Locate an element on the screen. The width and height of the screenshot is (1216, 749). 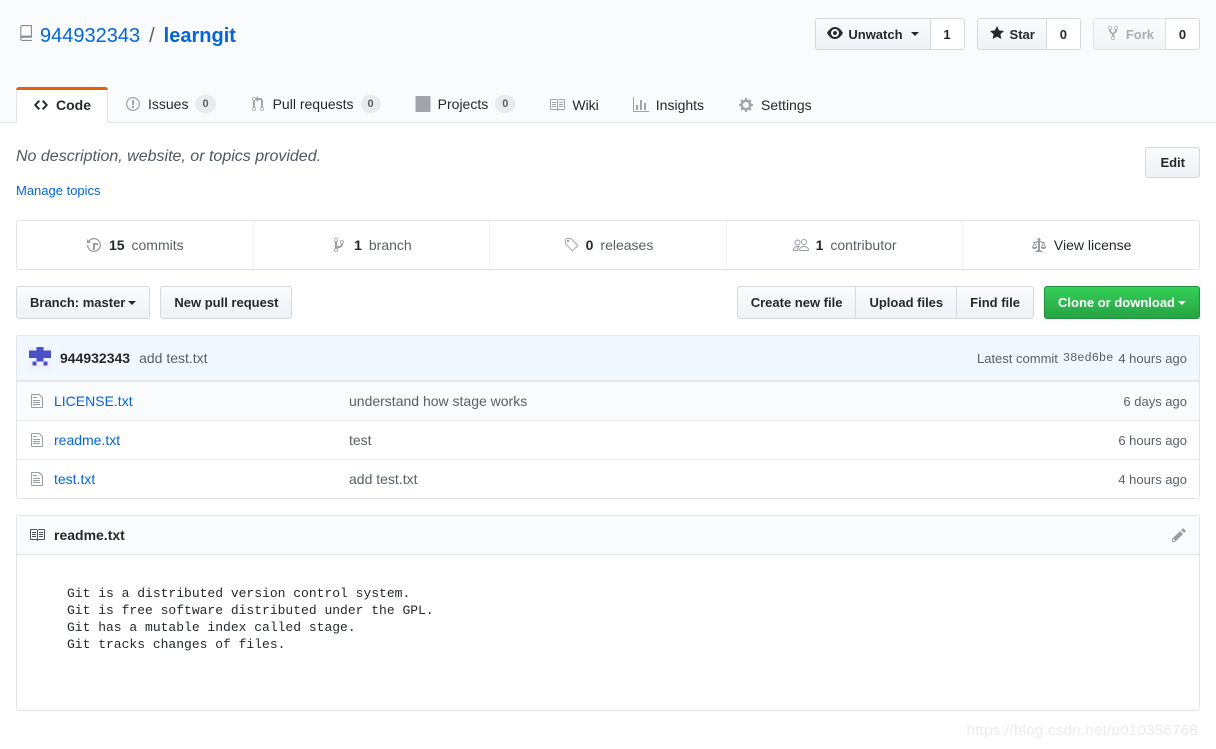
tab-projects-label: Projects is located at coordinates (463, 104).